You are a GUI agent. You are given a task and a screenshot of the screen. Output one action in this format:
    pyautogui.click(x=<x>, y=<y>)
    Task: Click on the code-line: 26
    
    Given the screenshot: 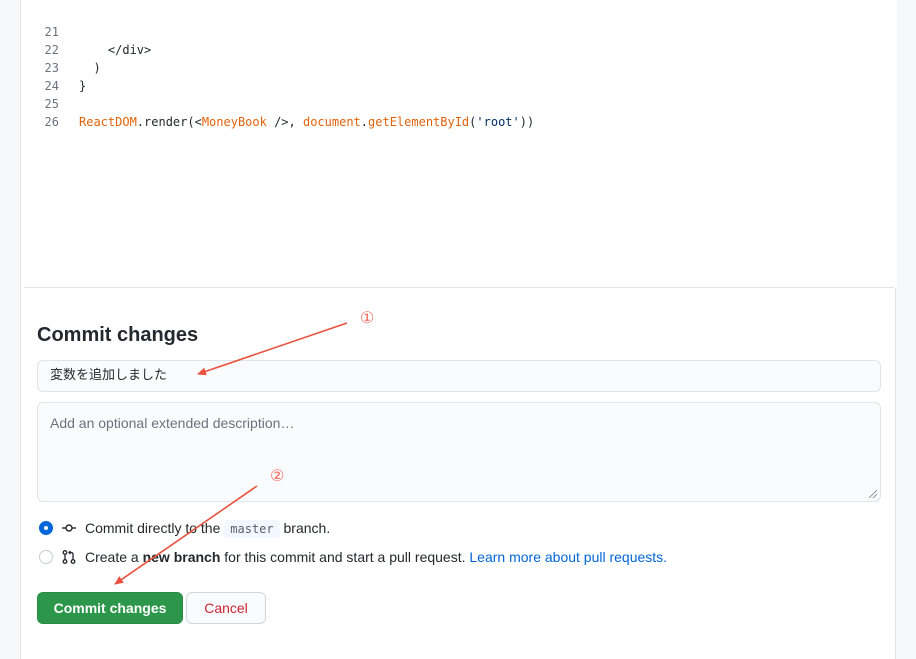 What is the action you would take?
    pyautogui.click(x=451, y=112)
    